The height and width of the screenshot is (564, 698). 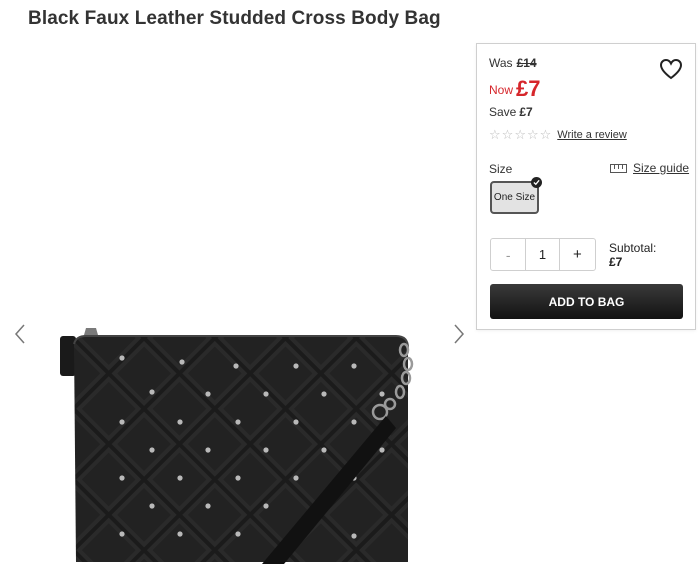 What do you see at coordinates (503, 112) in the screenshot?
I see `save-label: Save` at bounding box center [503, 112].